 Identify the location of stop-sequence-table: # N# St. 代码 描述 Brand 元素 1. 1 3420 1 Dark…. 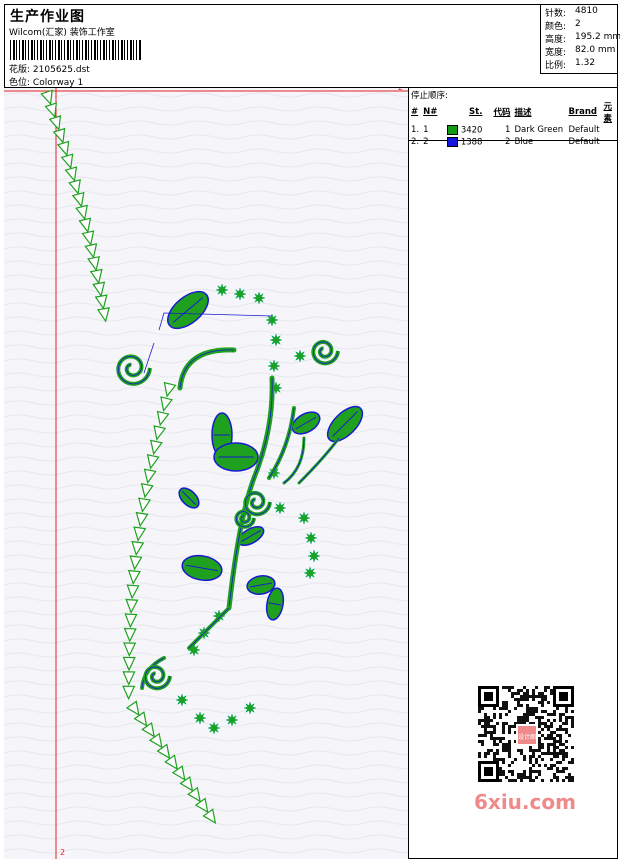
(513, 124).